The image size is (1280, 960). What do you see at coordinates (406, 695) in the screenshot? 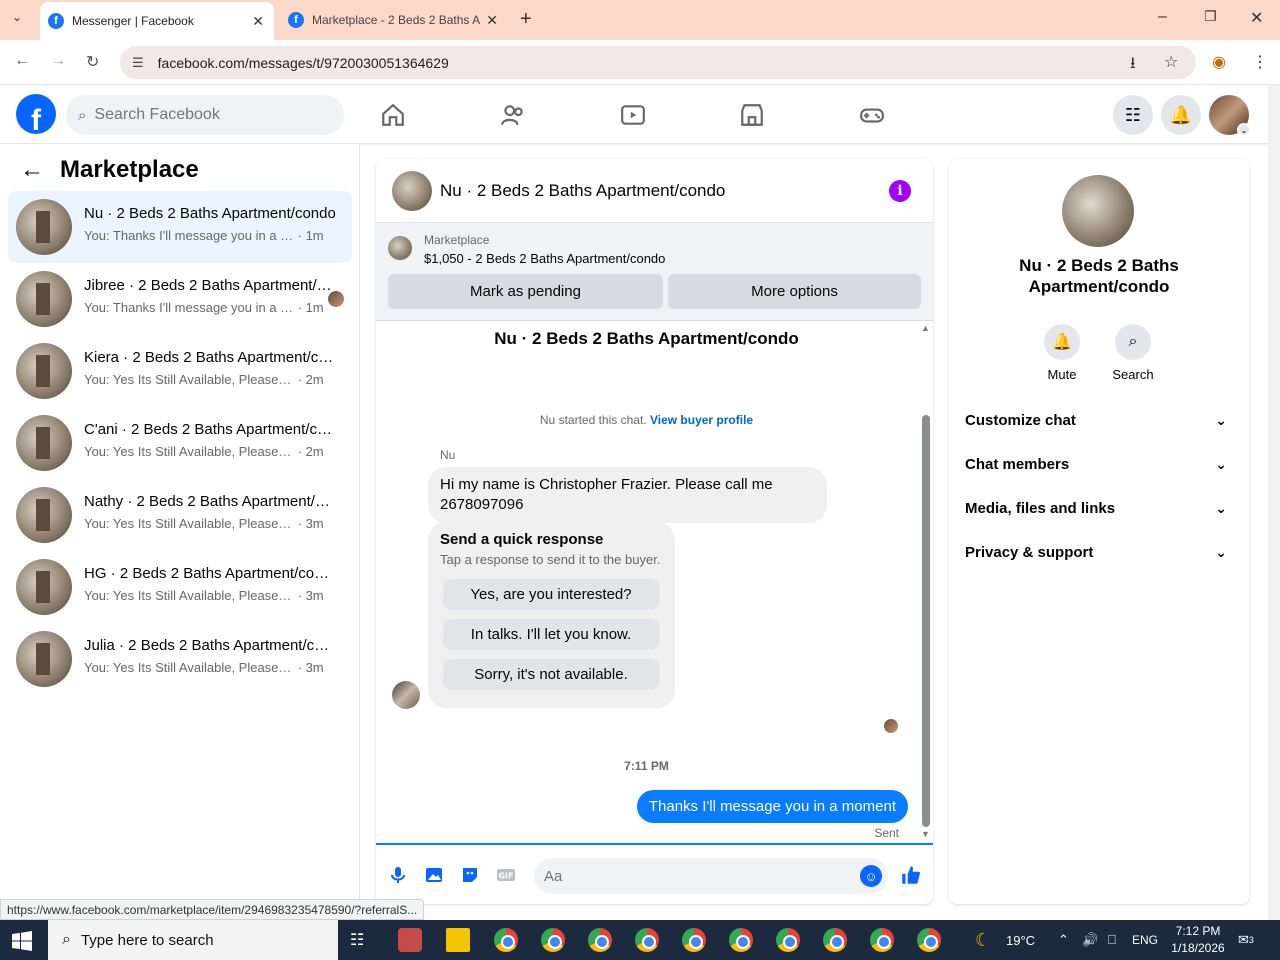
I see `buyer-avatar` at bounding box center [406, 695].